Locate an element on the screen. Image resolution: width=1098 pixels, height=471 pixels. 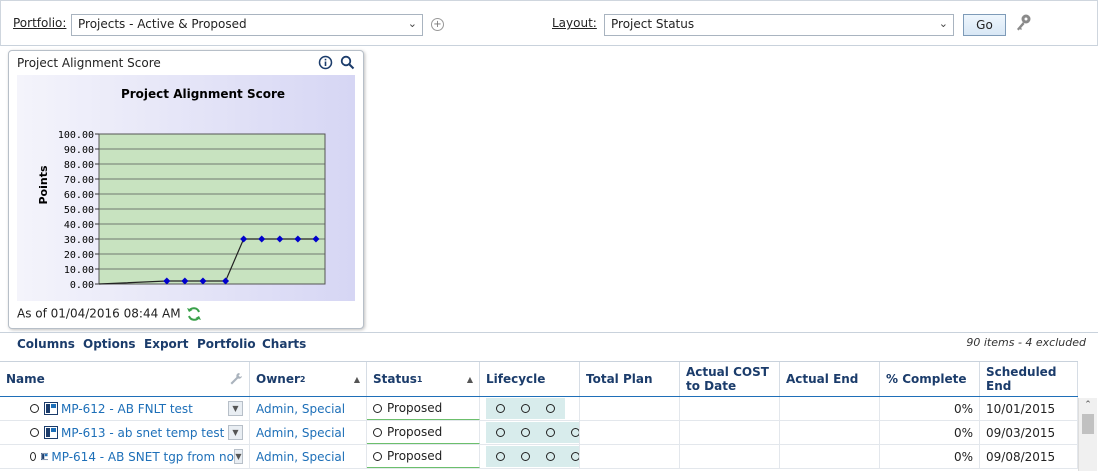
col-actual-end: Actual End is located at coordinates (830, 379).